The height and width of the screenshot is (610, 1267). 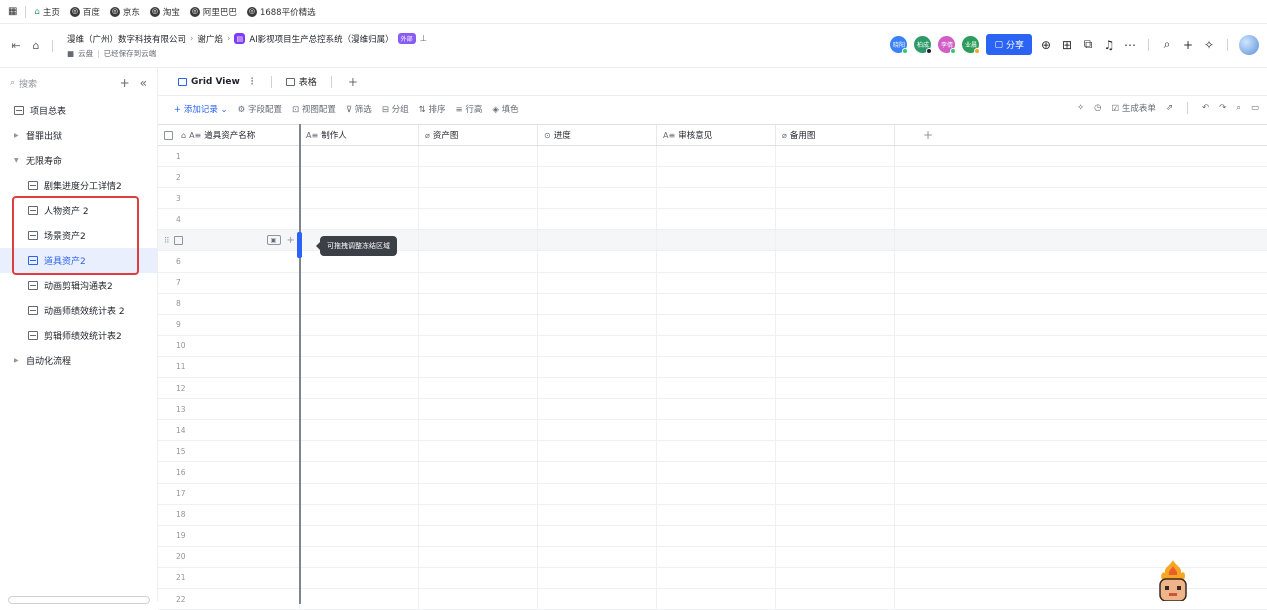 I want to click on tab-table: 表格, so click(x=301, y=81).